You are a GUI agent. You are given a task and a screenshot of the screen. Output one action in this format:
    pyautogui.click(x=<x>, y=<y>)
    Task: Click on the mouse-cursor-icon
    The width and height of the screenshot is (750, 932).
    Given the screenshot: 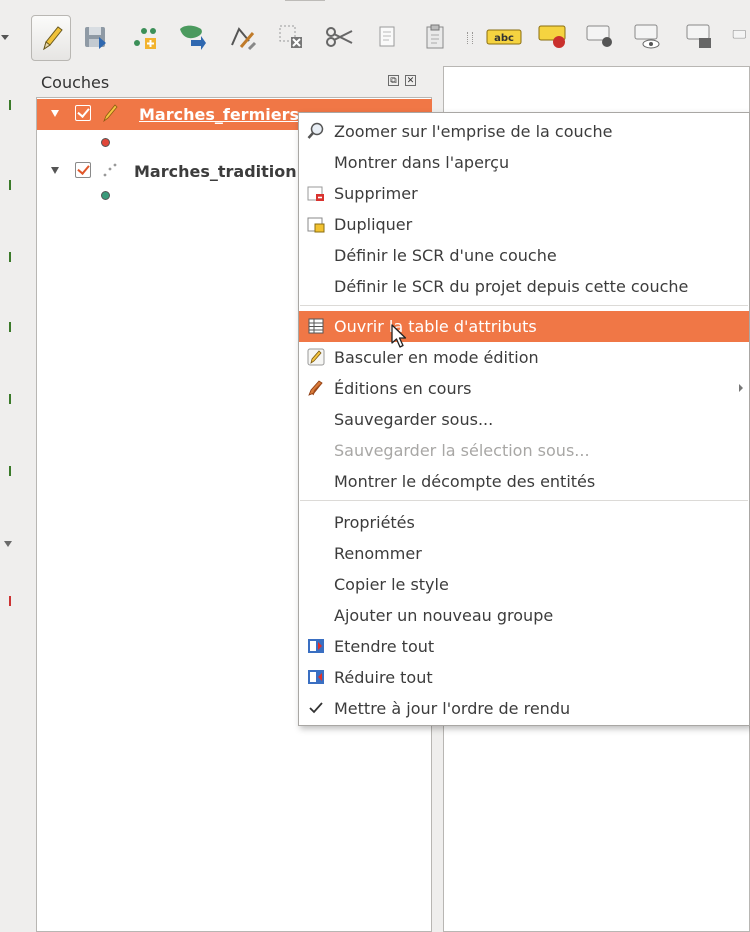 What is the action you would take?
    pyautogui.click(x=399, y=336)
    